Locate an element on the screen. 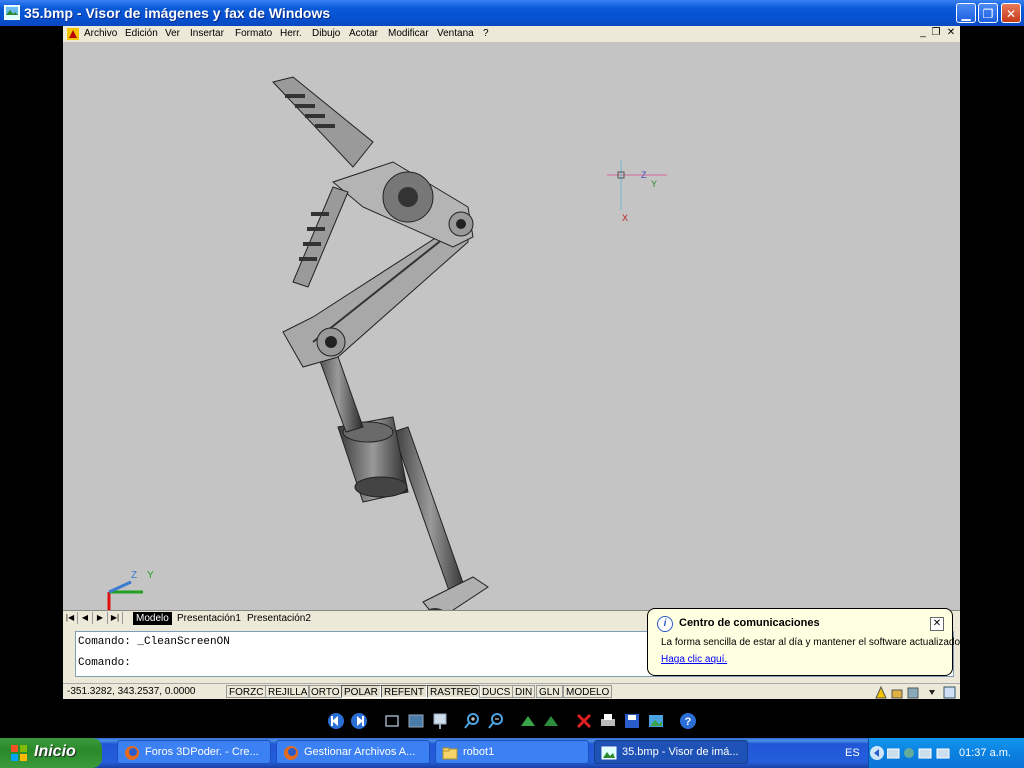 The height and width of the screenshot is (768, 1024). drawing-close-button: ✕ is located at coordinates (951, 33).